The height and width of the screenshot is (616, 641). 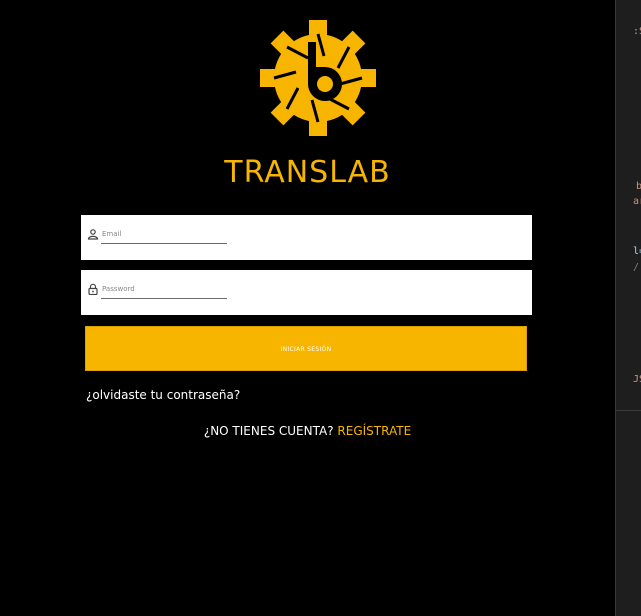 I want to click on password-input, so click(x=164, y=289).